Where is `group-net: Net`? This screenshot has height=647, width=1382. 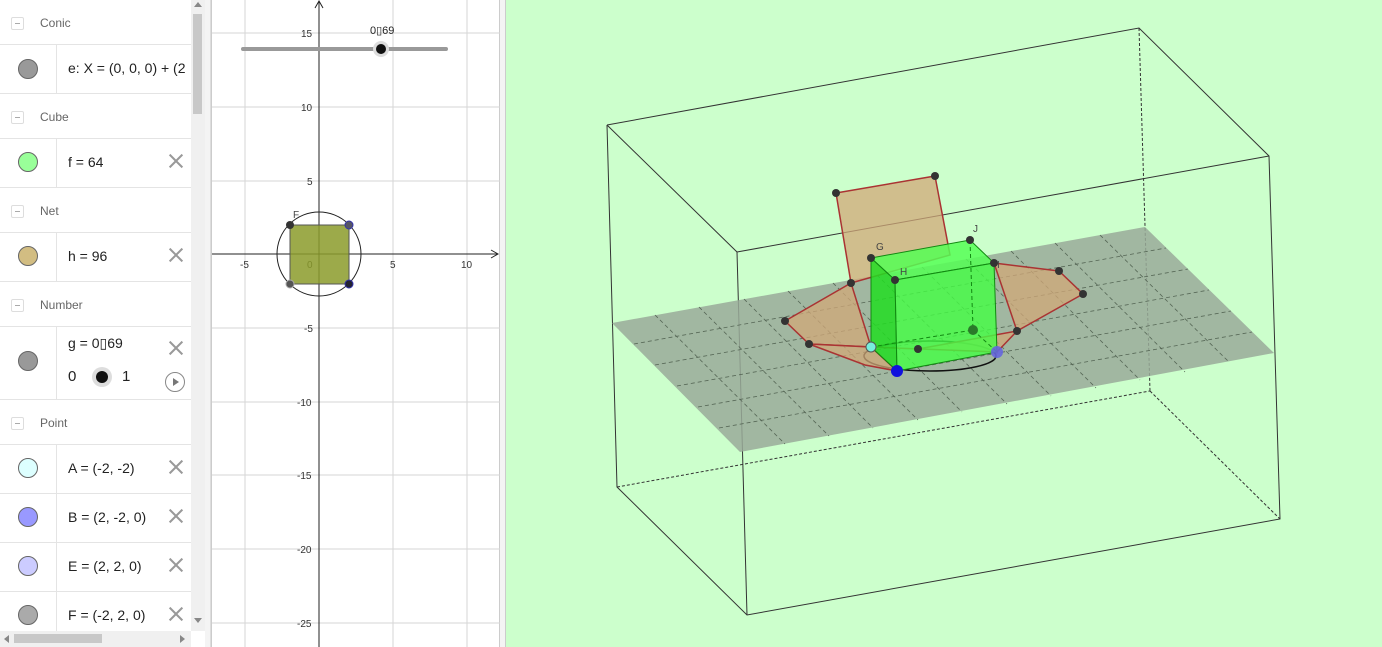
group-net: Net is located at coordinates (95, 211).